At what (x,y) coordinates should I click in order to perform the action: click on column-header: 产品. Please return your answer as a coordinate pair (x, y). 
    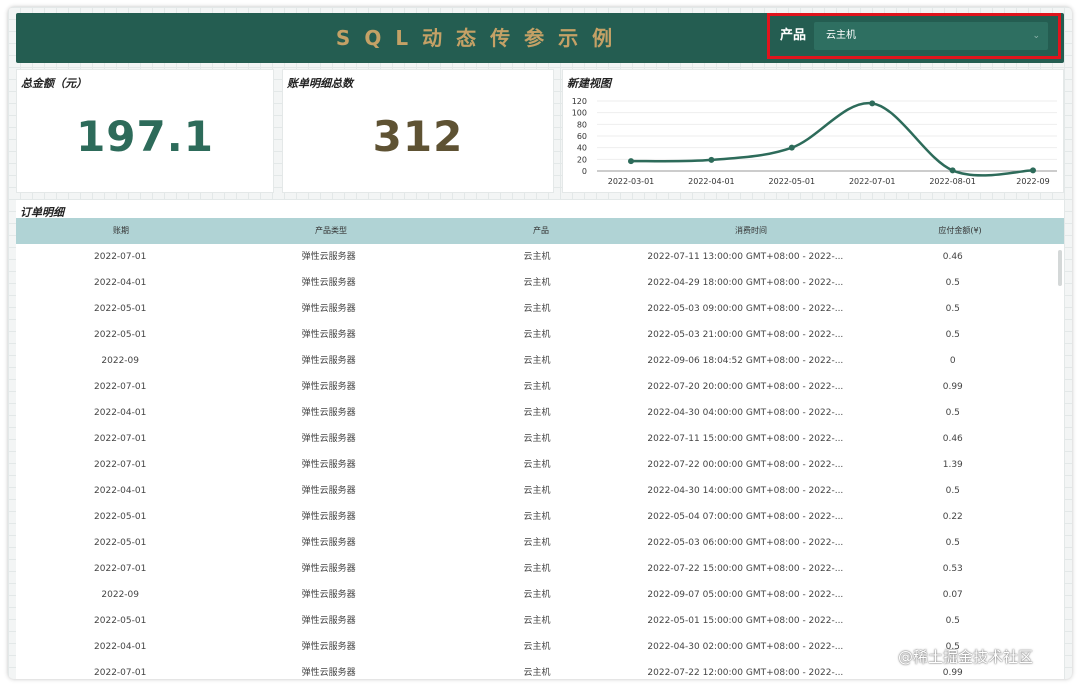
    Looking at the image, I should click on (541, 231).